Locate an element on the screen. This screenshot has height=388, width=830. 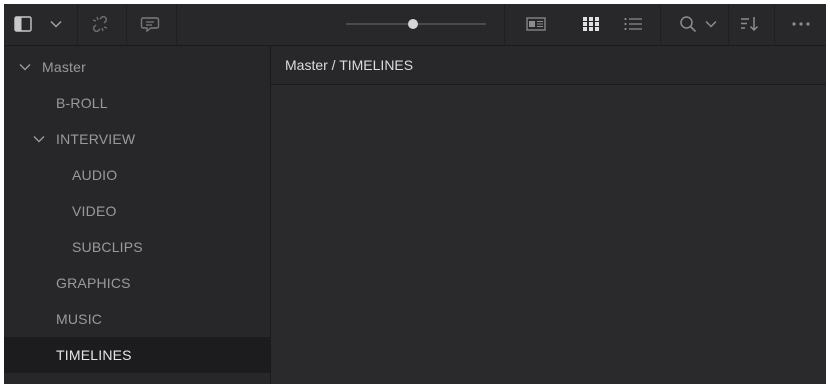
bin-video: VIDEO is located at coordinates (137, 211).